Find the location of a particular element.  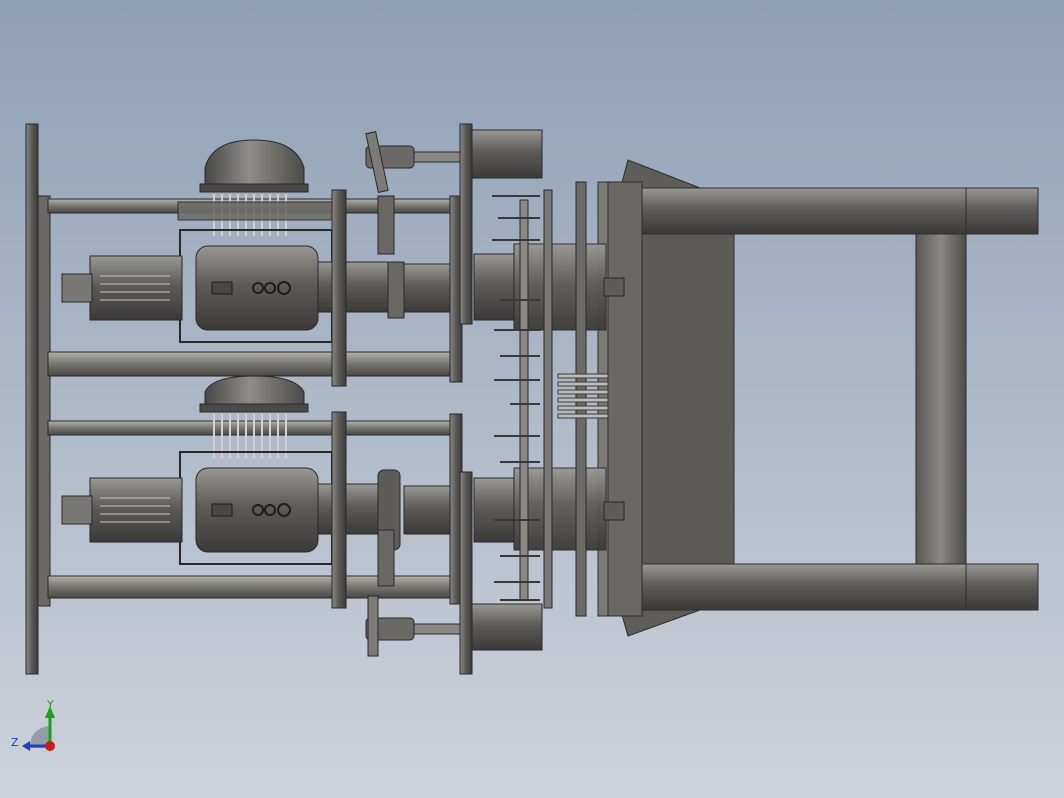

left-end-plate is located at coordinates (38, 399).